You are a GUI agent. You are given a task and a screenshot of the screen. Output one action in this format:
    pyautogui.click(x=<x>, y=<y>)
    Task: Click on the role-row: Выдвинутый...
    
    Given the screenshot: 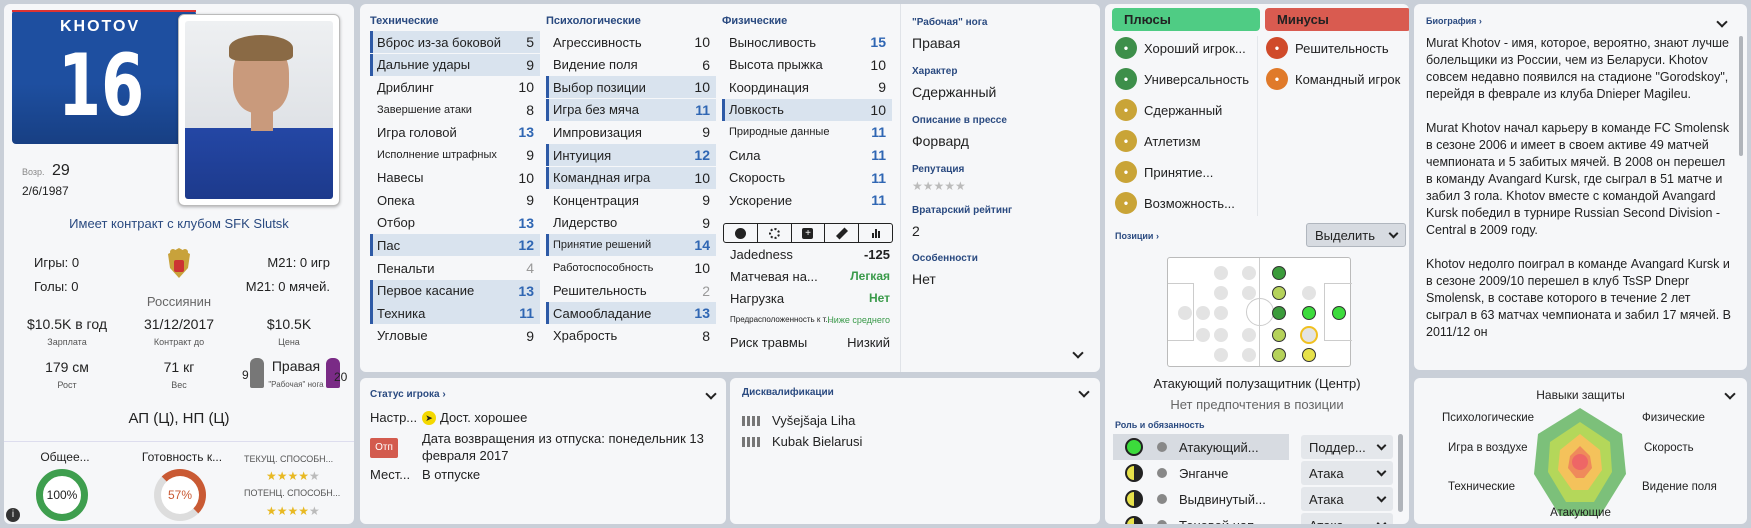 What is the action you would take?
    pyautogui.click(x=1201, y=499)
    